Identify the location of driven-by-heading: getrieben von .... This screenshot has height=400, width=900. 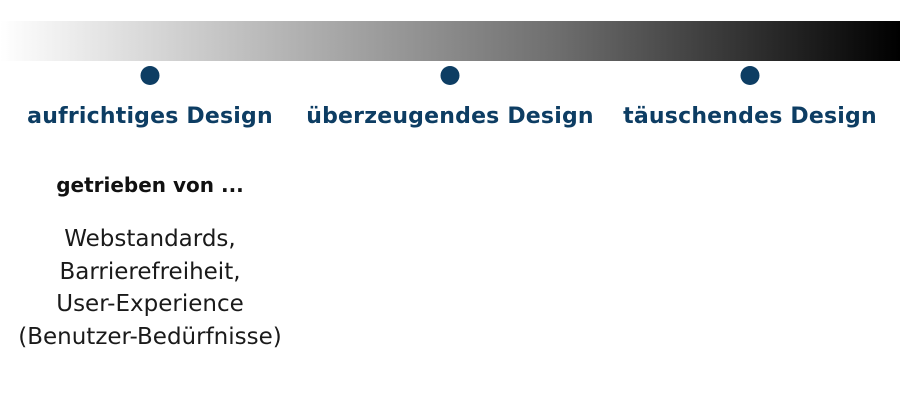
(150, 185).